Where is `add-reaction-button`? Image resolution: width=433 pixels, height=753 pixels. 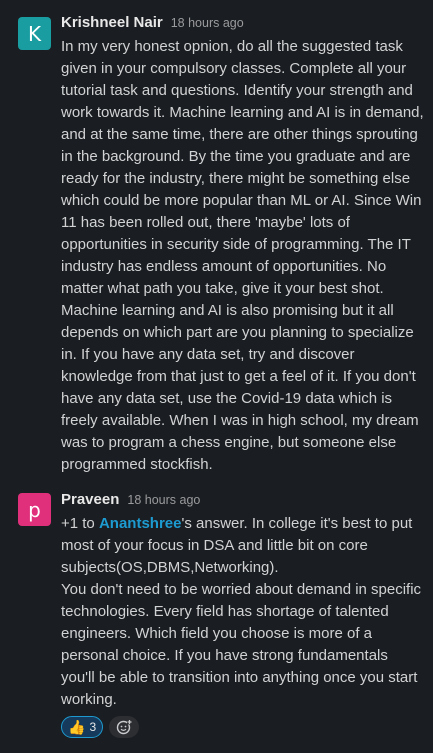
add-reaction-button is located at coordinates (124, 727).